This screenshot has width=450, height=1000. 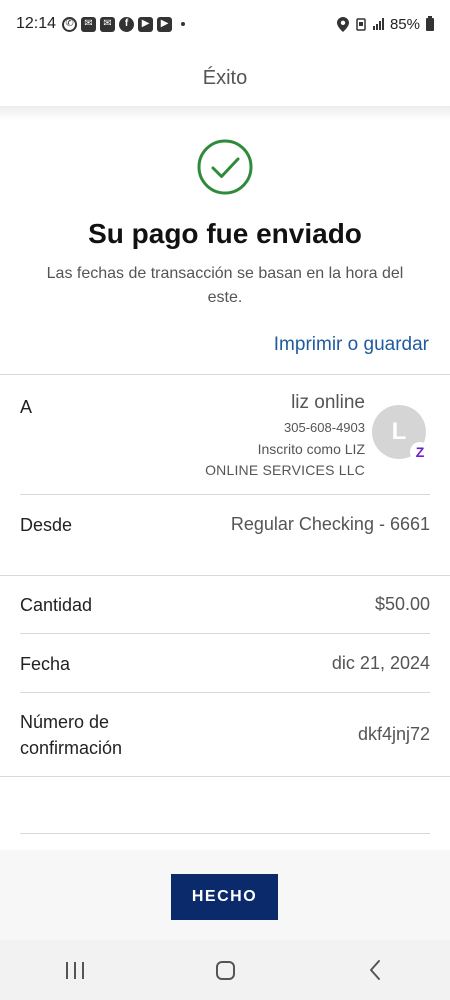 What do you see at coordinates (36, 23) in the screenshot?
I see `status-time: 12:14` at bounding box center [36, 23].